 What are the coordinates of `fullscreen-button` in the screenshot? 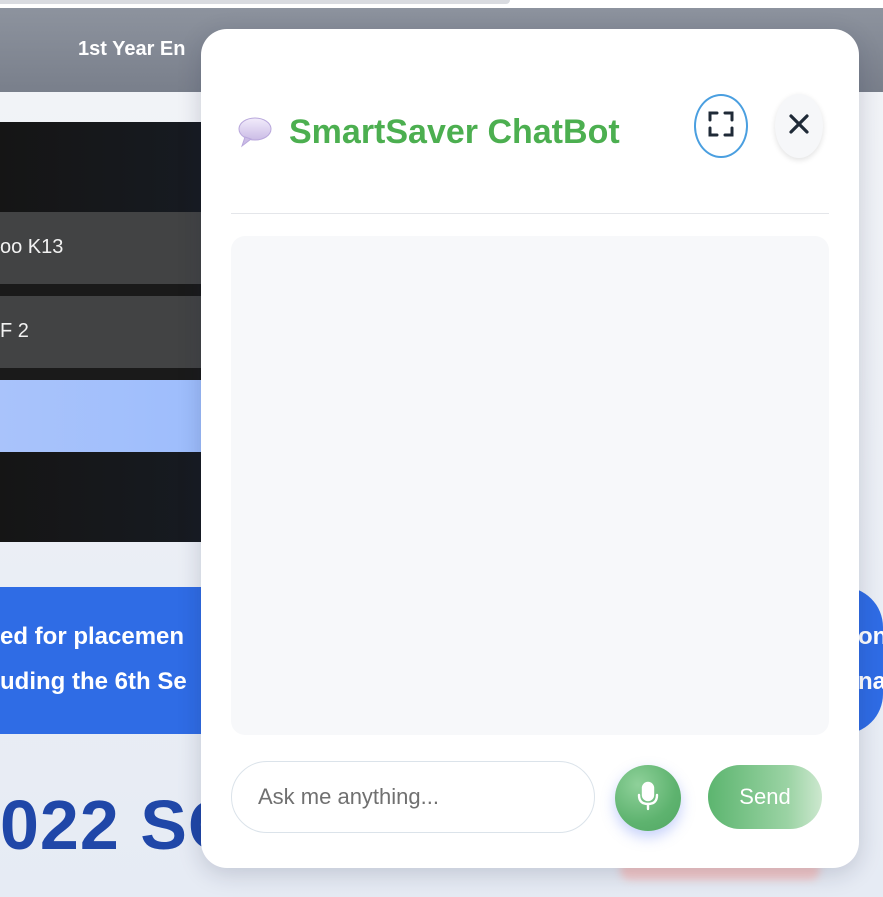 It's located at (721, 126).